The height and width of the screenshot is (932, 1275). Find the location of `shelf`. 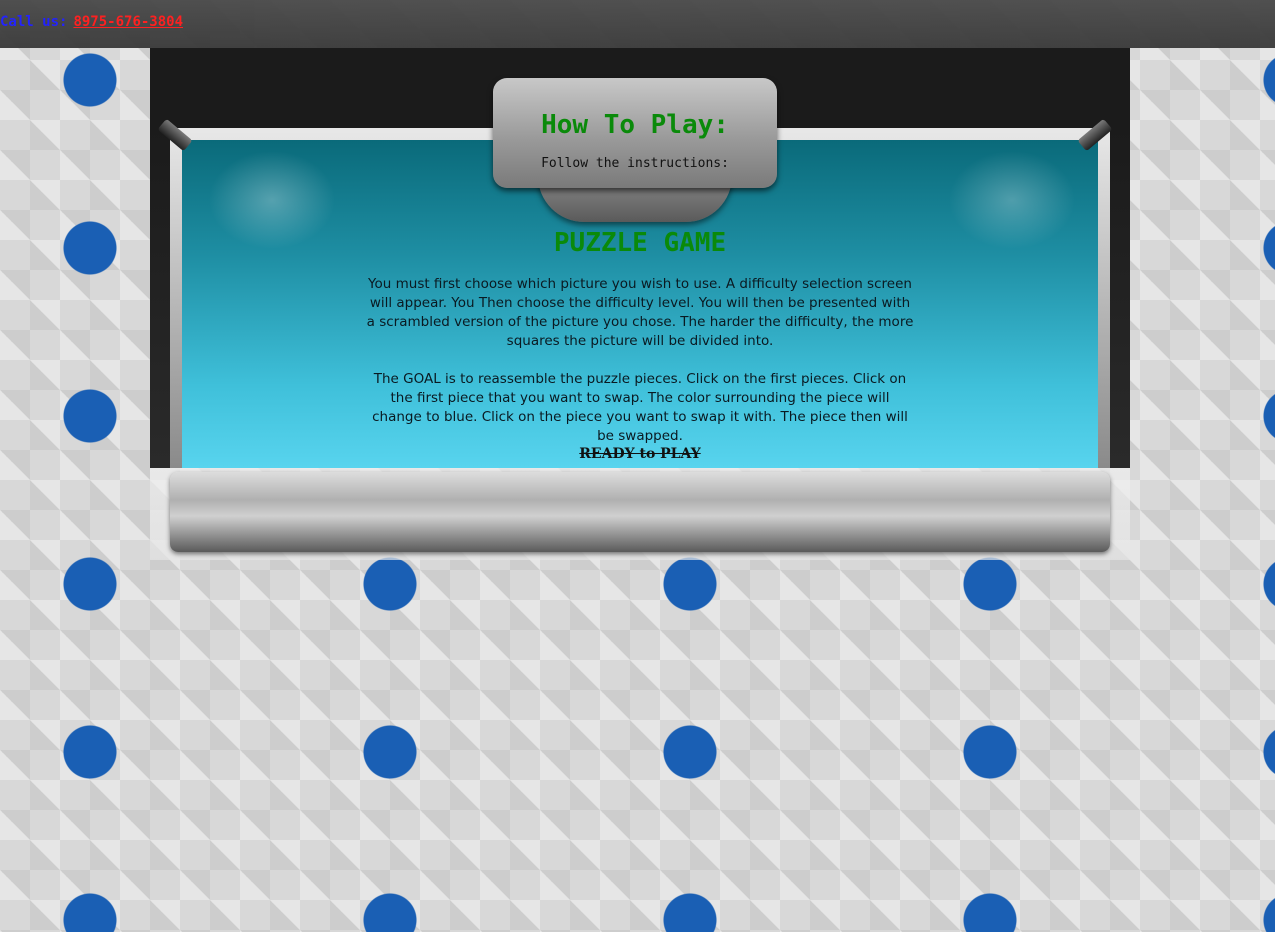

shelf is located at coordinates (640, 514).